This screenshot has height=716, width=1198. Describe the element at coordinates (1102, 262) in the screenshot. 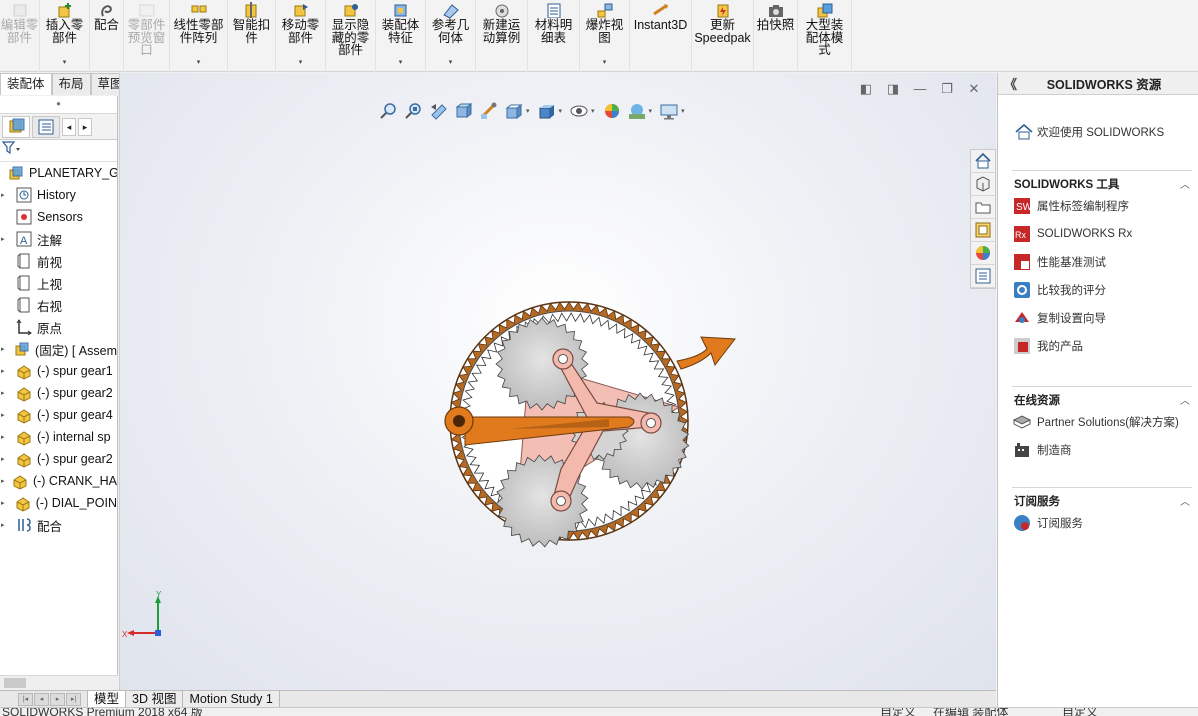

I see `resource-link: 性能基准测试` at that location.